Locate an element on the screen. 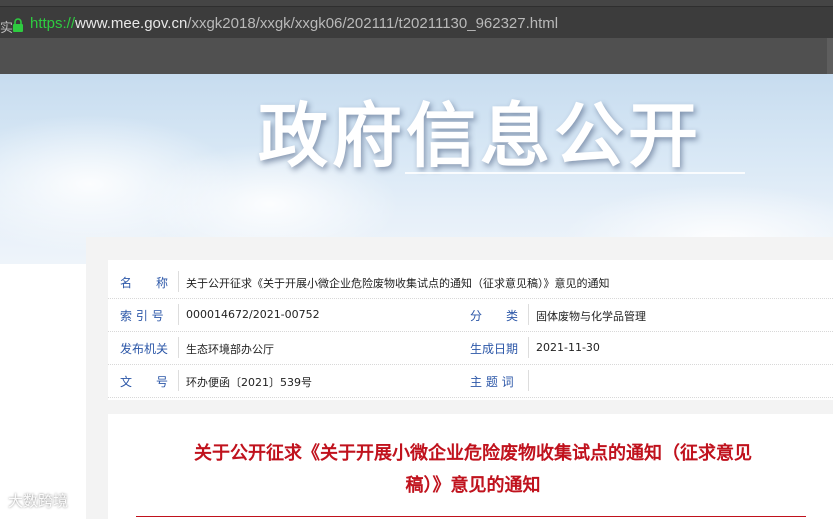 This screenshot has height=519, width=833. subject-label: 主 题 词 is located at coordinates (492, 382).